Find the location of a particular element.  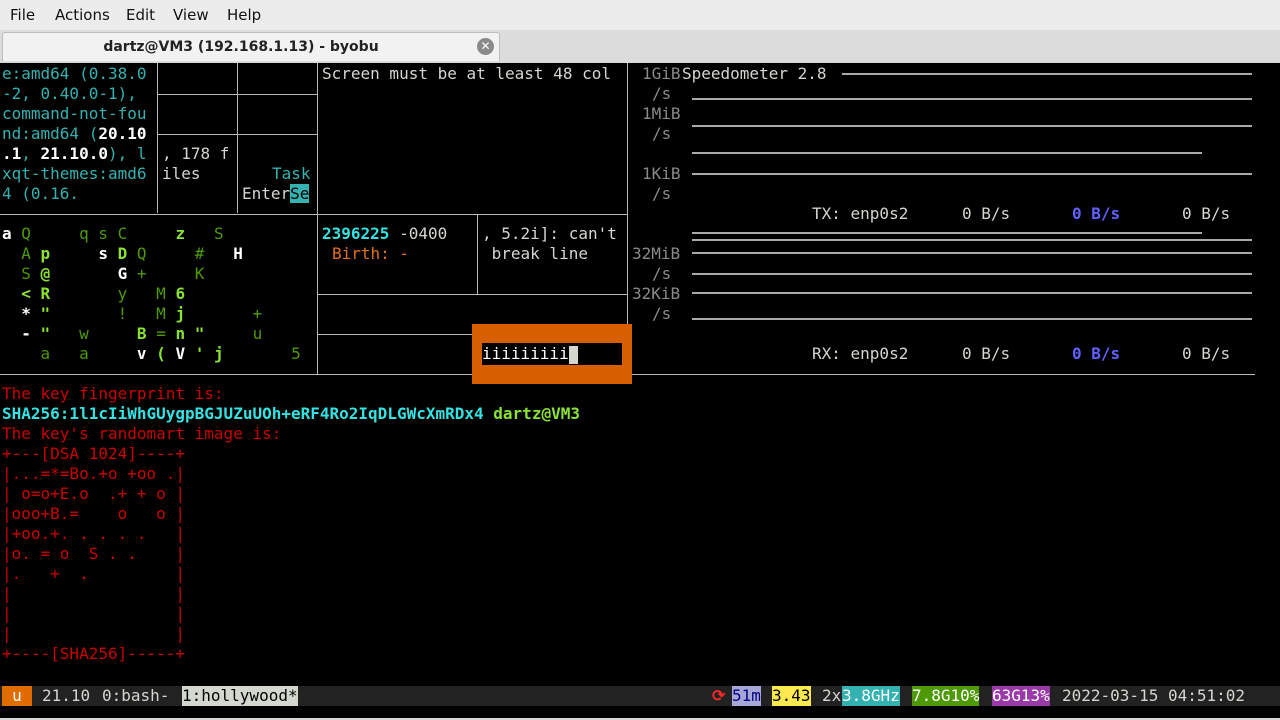

pane1-text: , is located at coordinates (31, 153).